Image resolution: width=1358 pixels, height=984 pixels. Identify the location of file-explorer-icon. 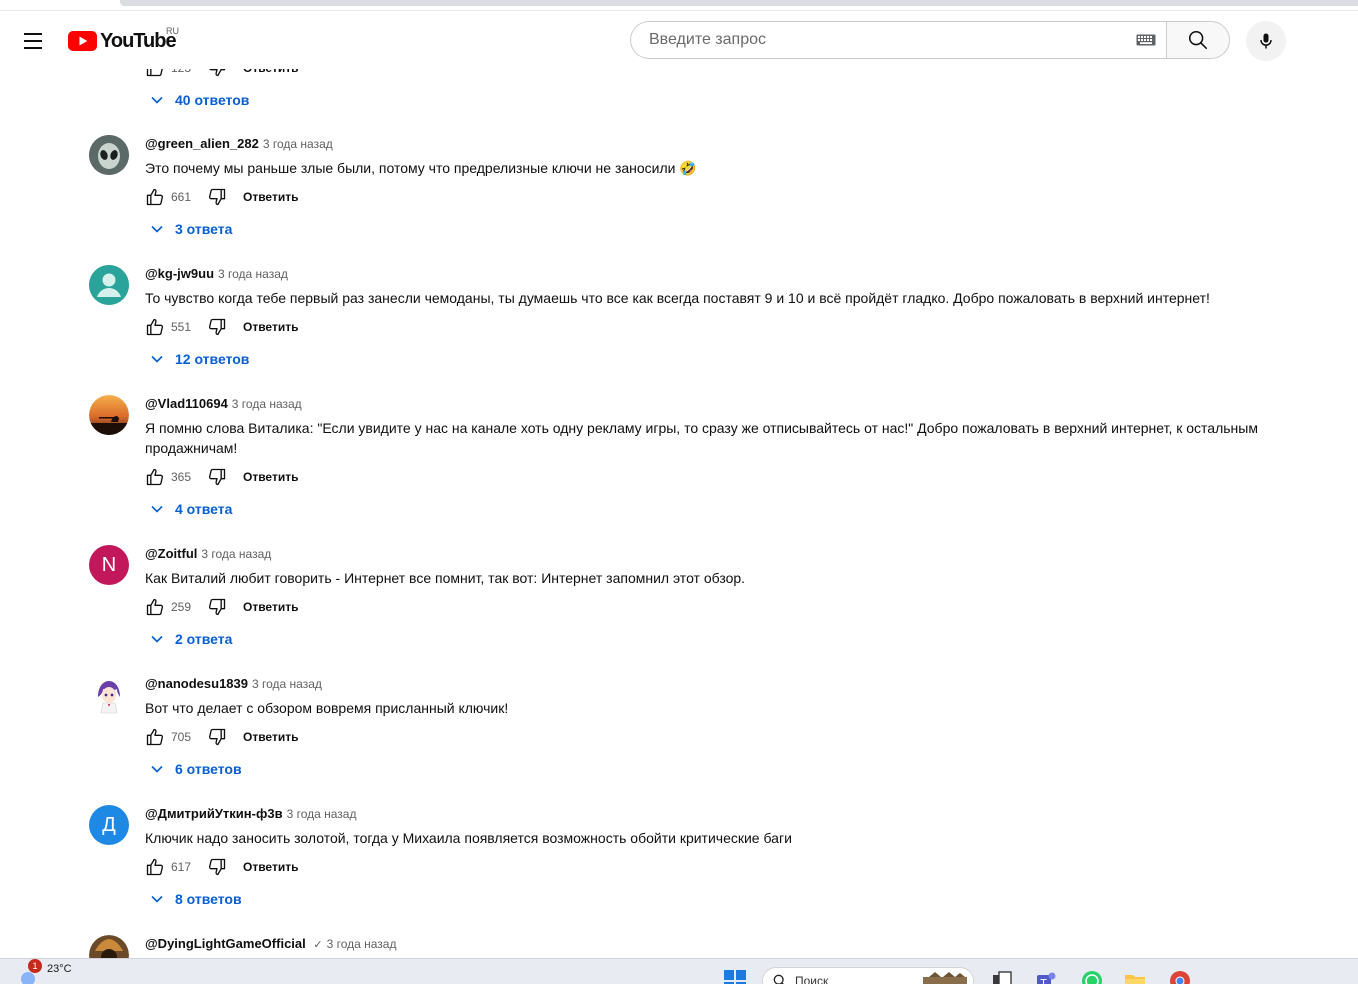
(1135, 976).